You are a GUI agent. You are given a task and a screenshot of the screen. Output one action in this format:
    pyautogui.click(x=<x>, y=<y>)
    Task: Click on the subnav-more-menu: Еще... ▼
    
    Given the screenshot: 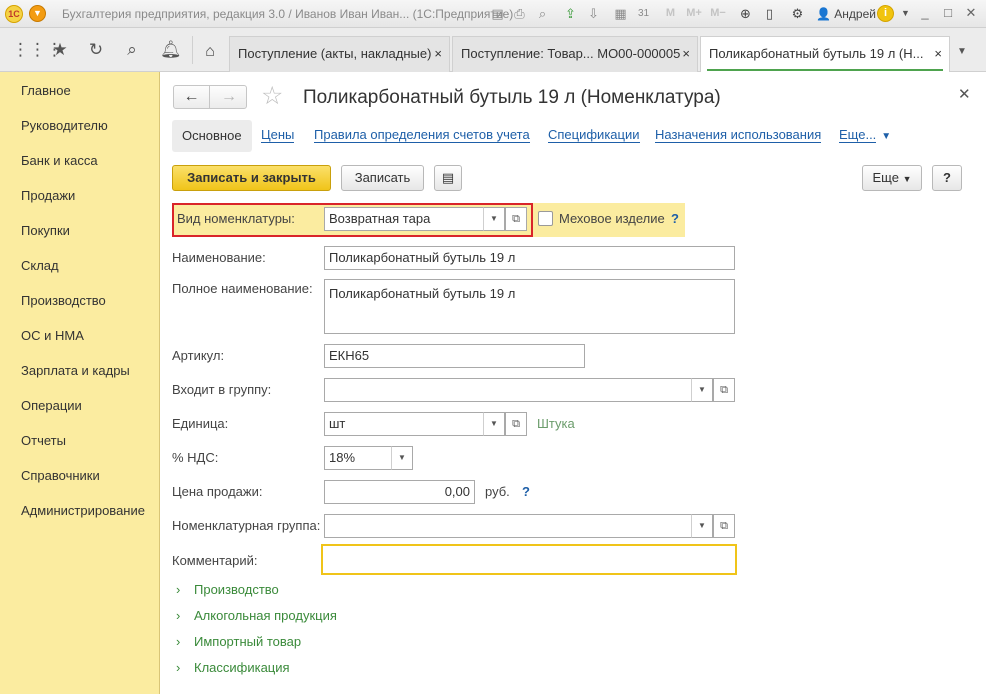 What is the action you would take?
    pyautogui.click(x=865, y=135)
    